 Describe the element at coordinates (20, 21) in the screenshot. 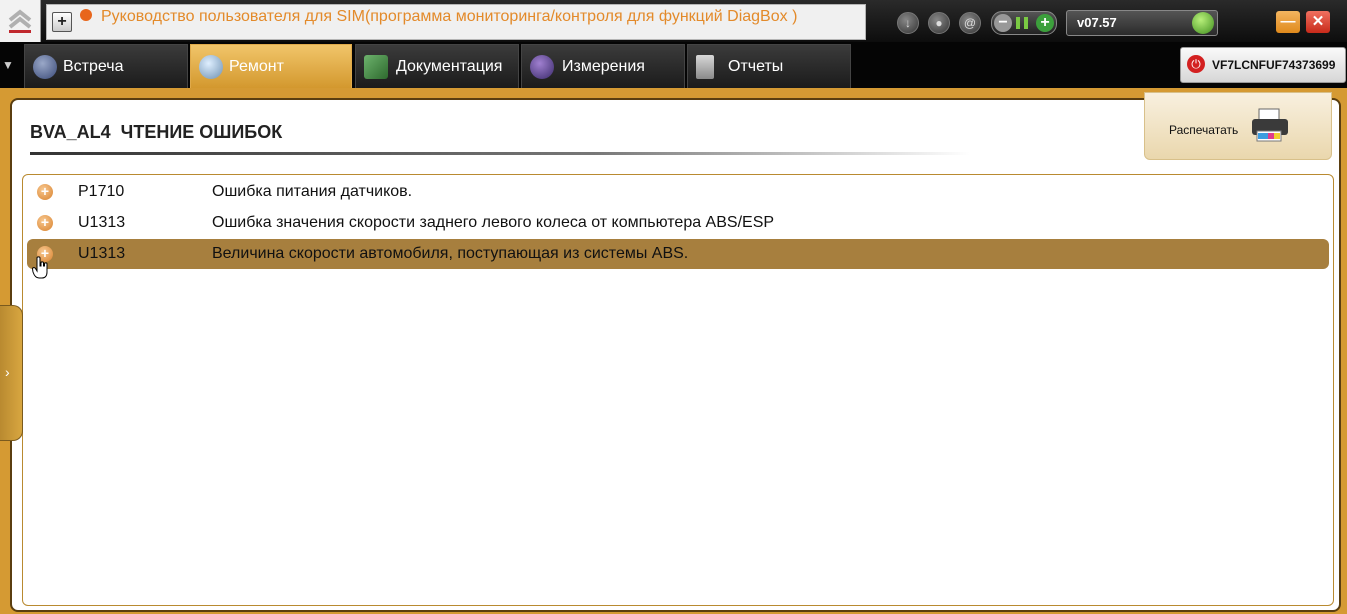

I see `citroen-logo-icon` at that location.